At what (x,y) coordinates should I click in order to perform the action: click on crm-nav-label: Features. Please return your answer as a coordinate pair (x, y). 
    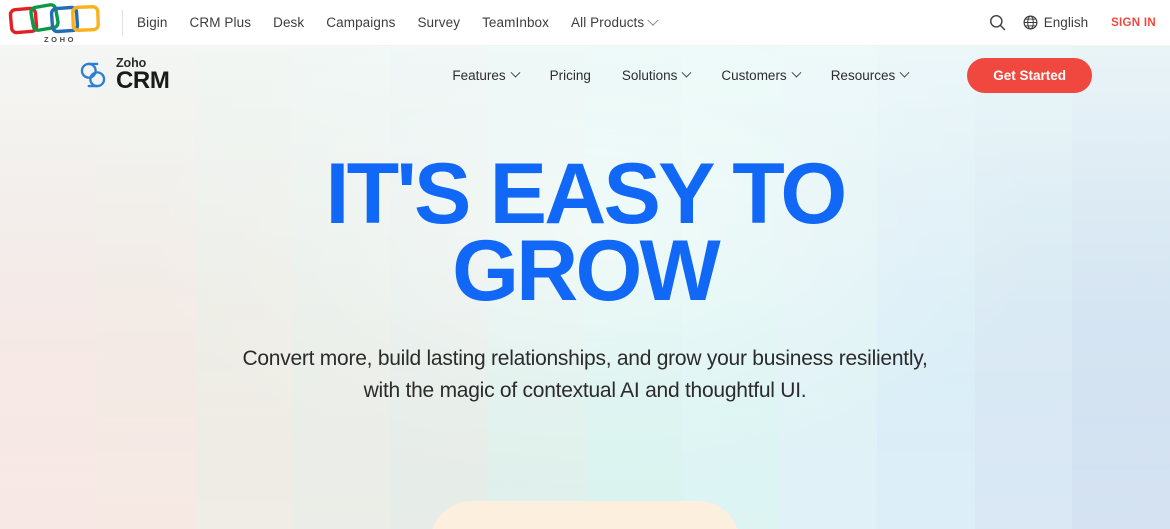
    Looking at the image, I should click on (479, 75).